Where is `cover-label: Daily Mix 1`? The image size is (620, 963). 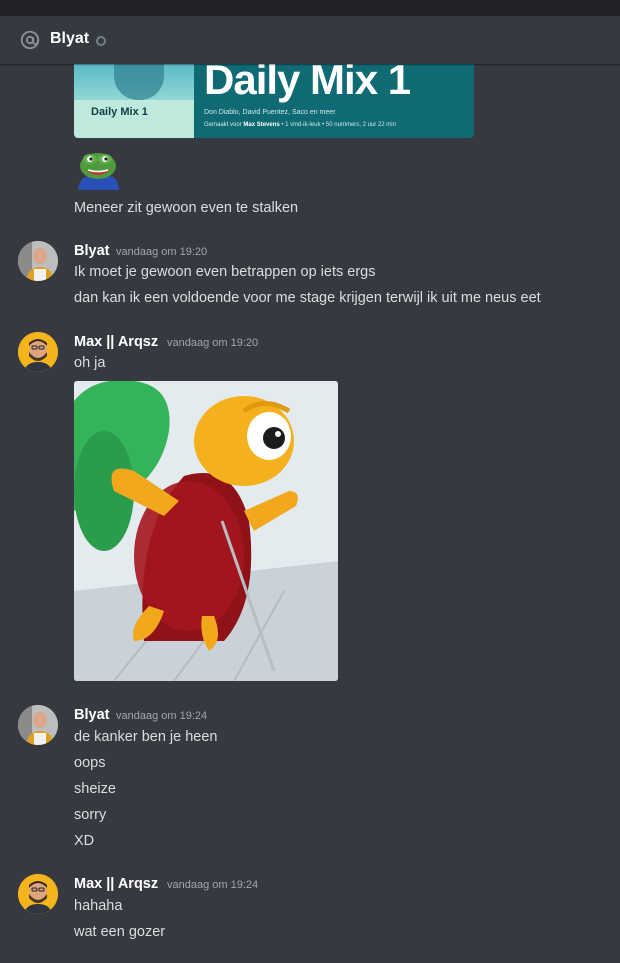
cover-label: Daily Mix 1 is located at coordinates (119, 112).